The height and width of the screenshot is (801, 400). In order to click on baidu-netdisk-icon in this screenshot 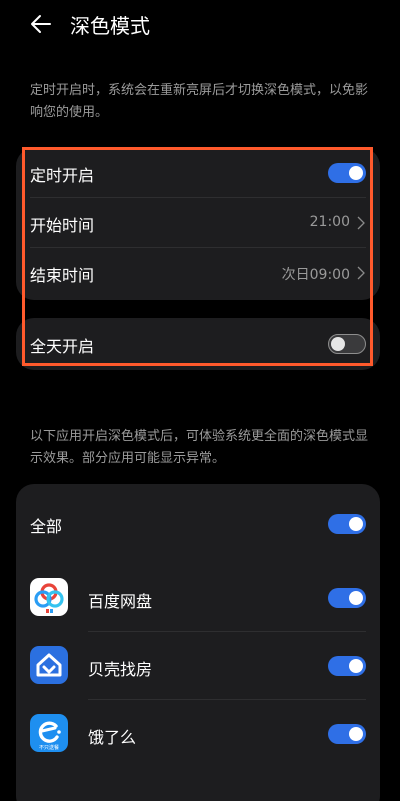, I will do `click(49, 597)`.